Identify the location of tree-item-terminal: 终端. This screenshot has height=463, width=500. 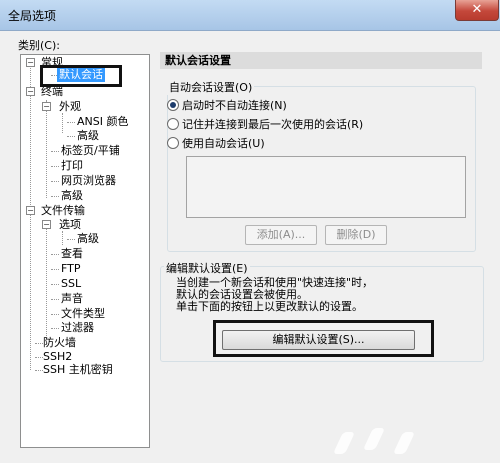
(52, 92).